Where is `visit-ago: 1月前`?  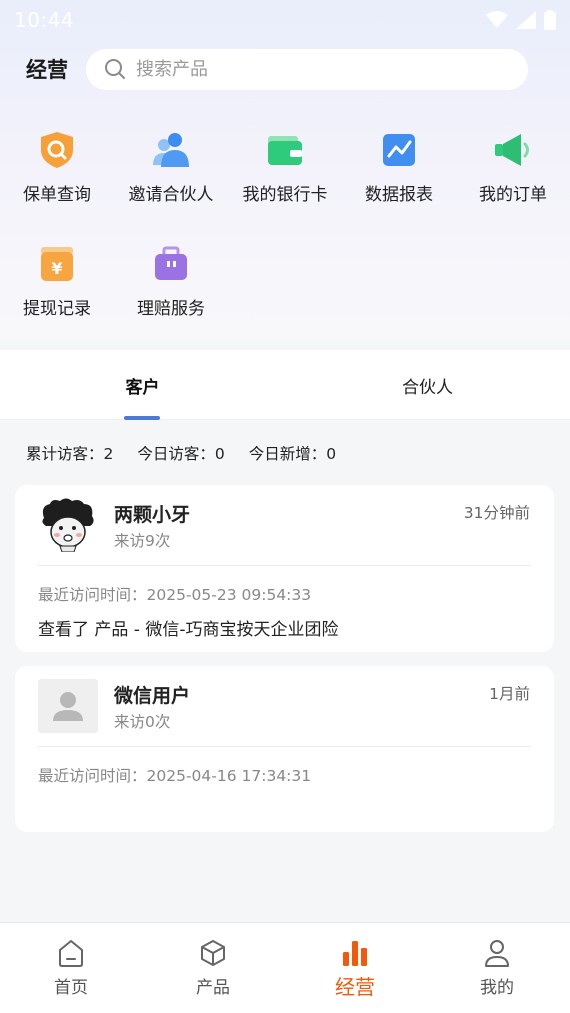 visit-ago: 1月前 is located at coordinates (509, 694).